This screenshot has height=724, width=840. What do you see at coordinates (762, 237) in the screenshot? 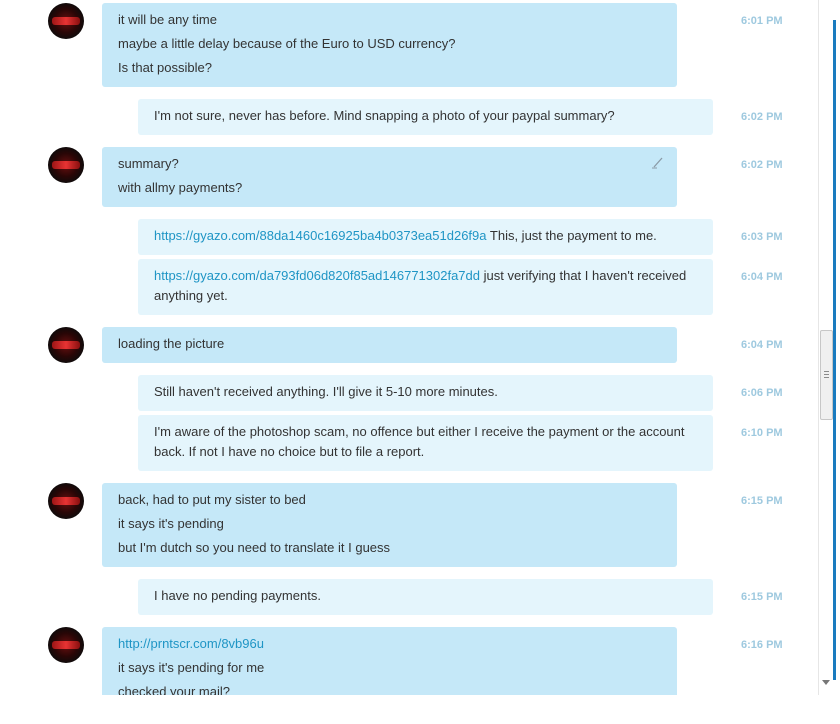
I see `message-timestamp: 6:03 PM` at bounding box center [762, 237].